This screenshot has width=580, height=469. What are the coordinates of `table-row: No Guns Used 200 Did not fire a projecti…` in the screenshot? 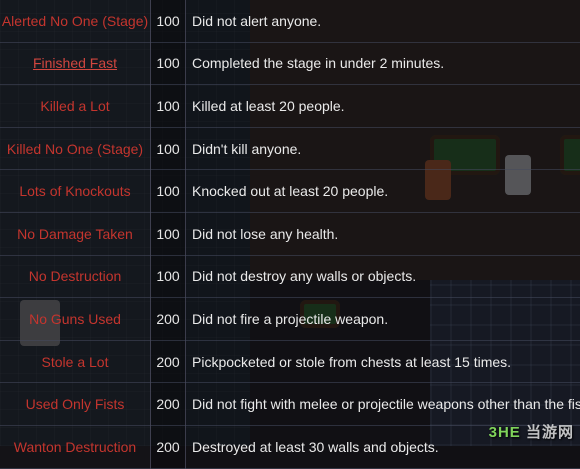 It's located at (290, 319).